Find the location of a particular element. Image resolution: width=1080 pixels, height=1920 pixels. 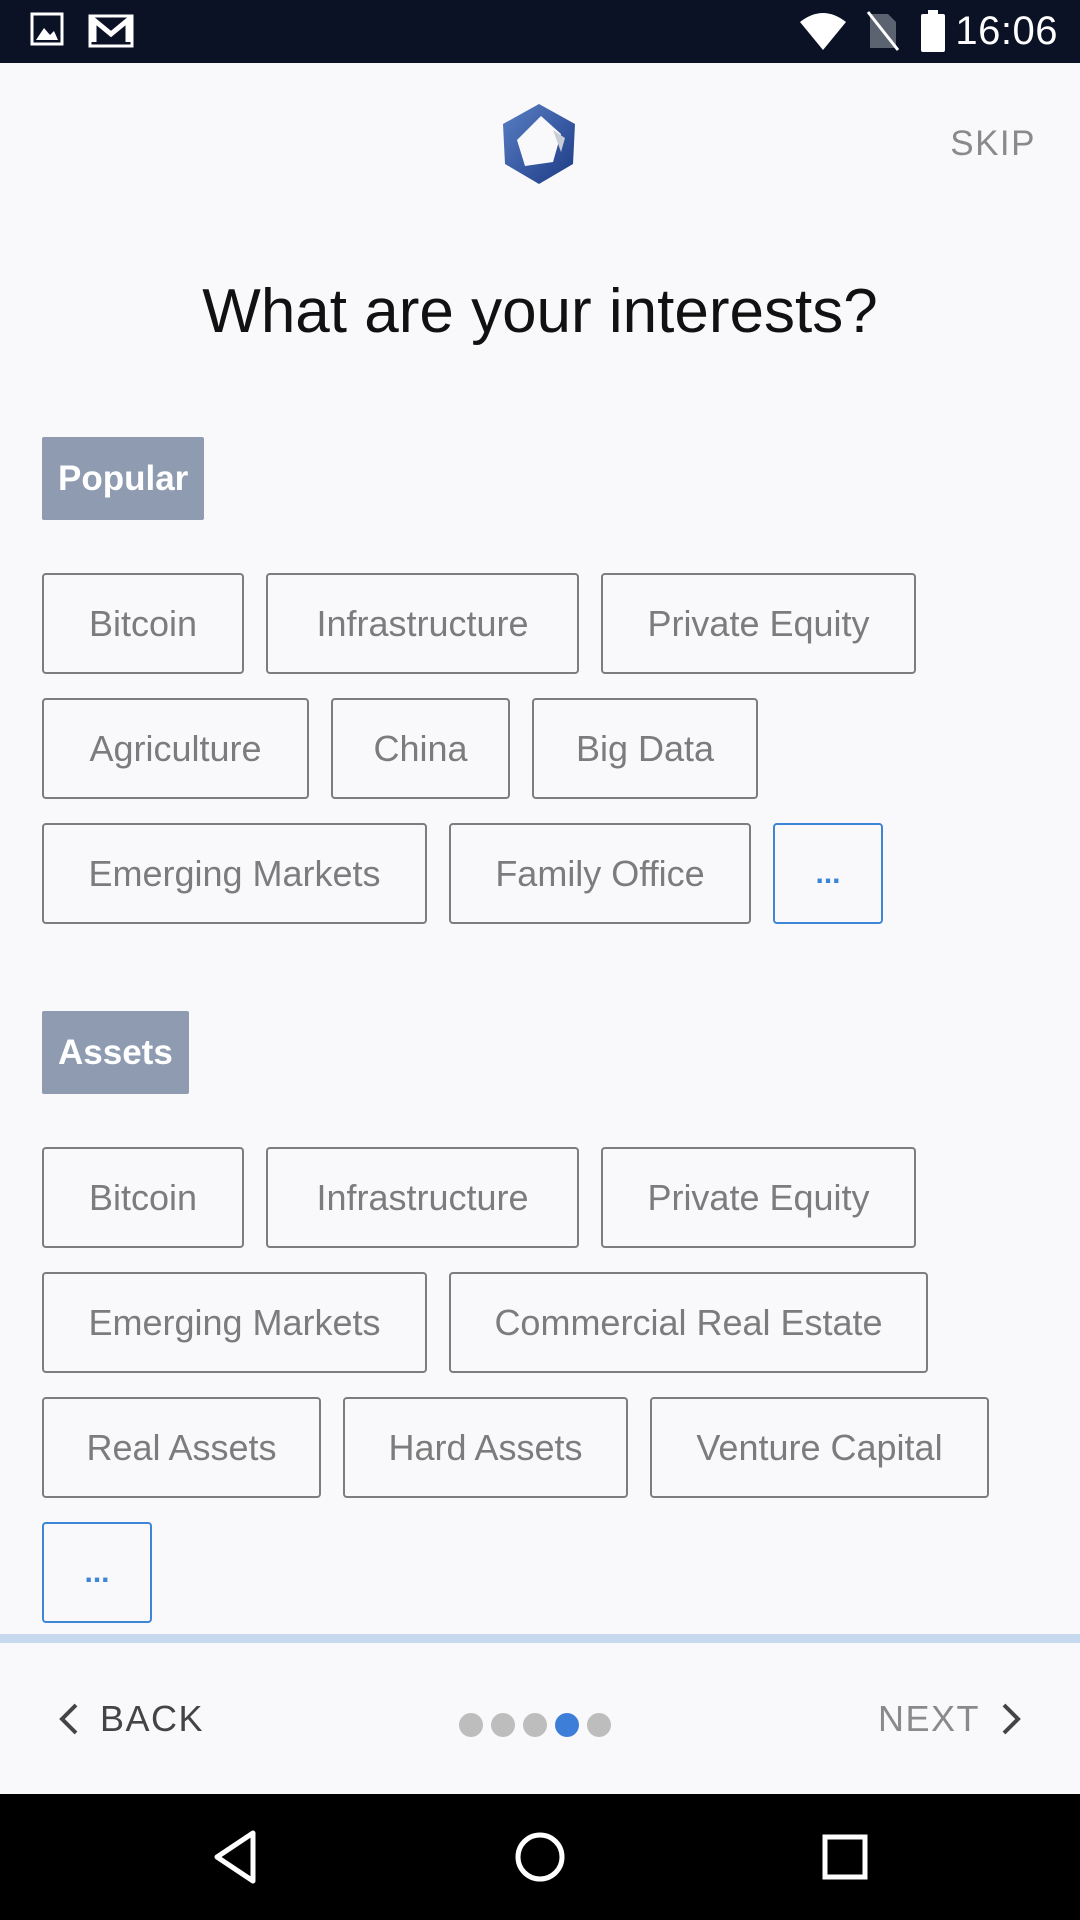

bottom-divider is located at coordinates (540, 1638).